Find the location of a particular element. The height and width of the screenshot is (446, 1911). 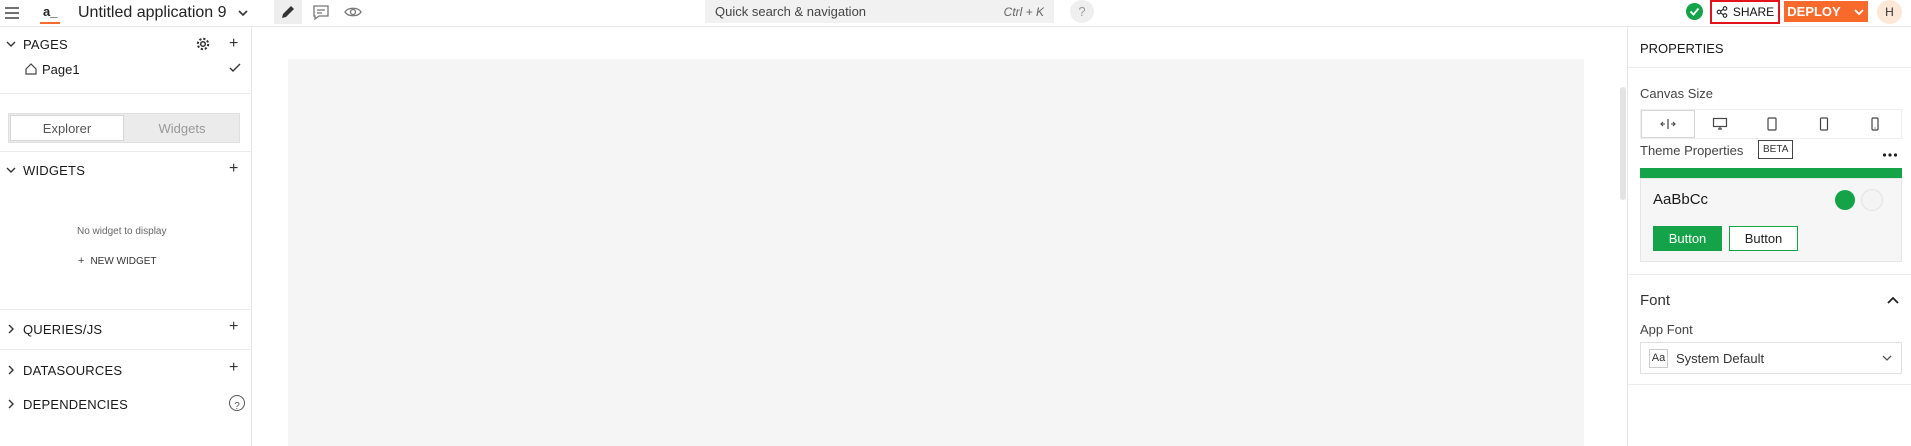

tab-widgets: Widgets is located at coordinates (182, 128).